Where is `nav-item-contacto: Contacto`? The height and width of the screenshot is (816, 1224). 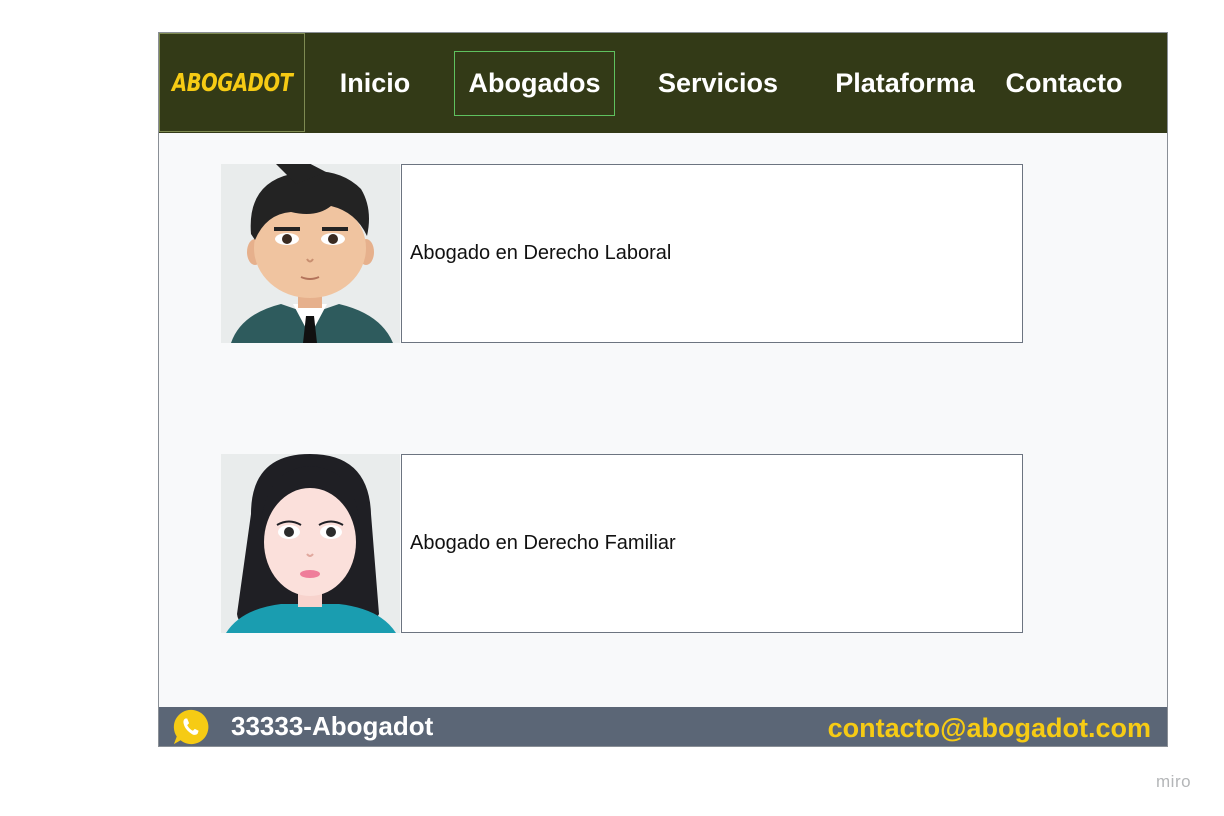 nav-item-contacto: Contacto is located at coordinates (1064, 83).